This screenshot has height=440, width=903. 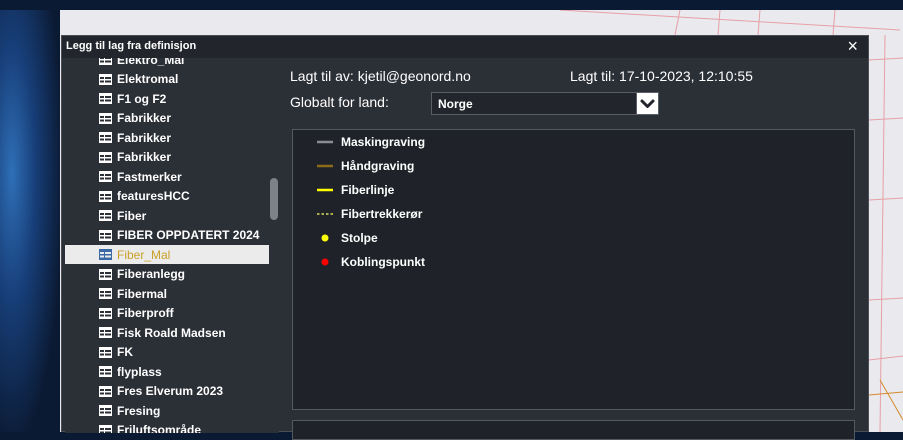 What do you see at coordinates (573, 166) in the screenshot?
I see `legend-item: Håndgraving` at bounding box center [573, 166].